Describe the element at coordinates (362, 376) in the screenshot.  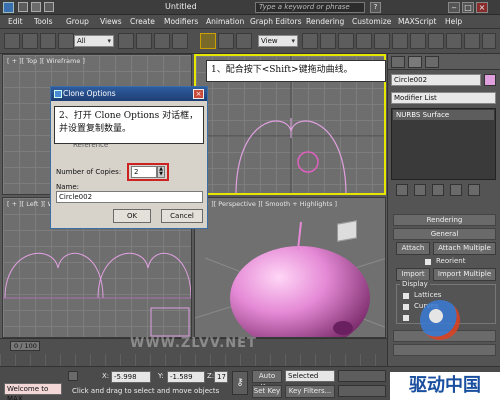
I see `playback-controls` at that location.